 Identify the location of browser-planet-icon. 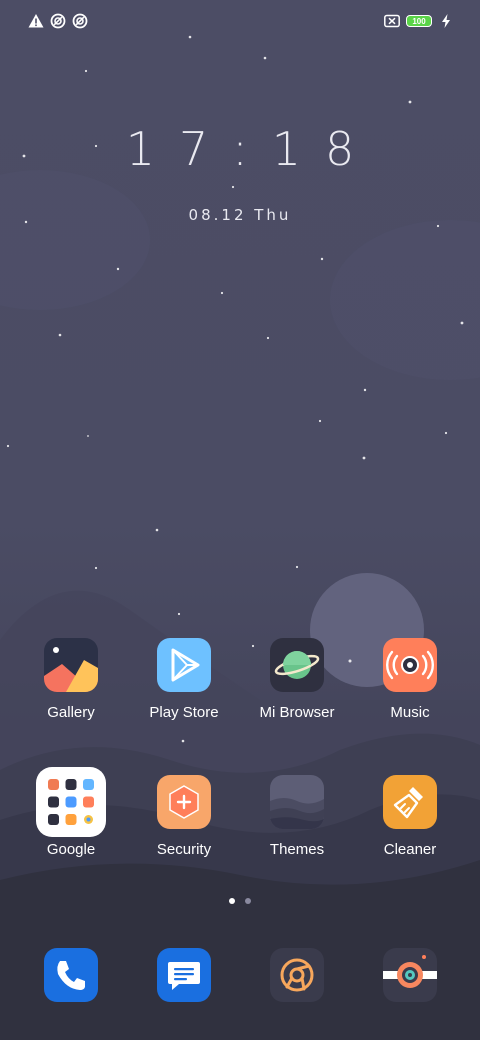
(297, 665).